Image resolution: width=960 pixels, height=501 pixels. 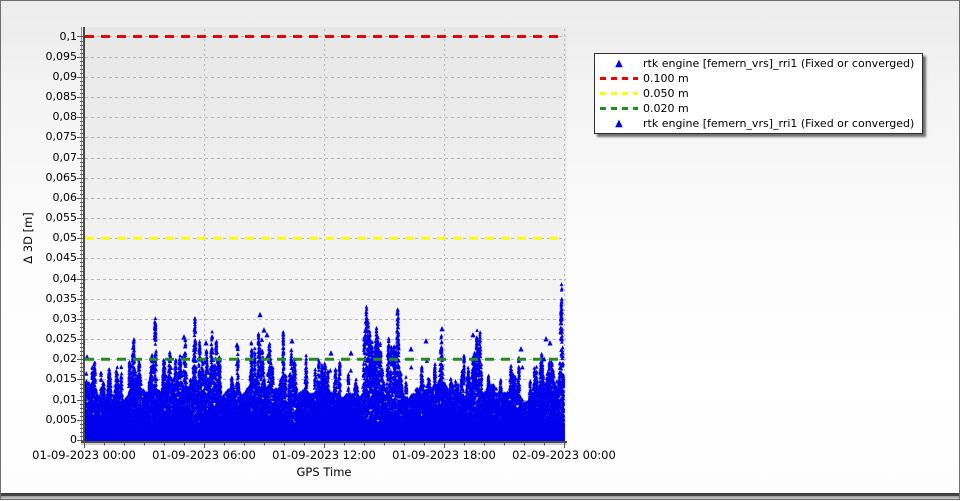 I want to click on legend-item: 0.100 m, so click(x=754, y=78).